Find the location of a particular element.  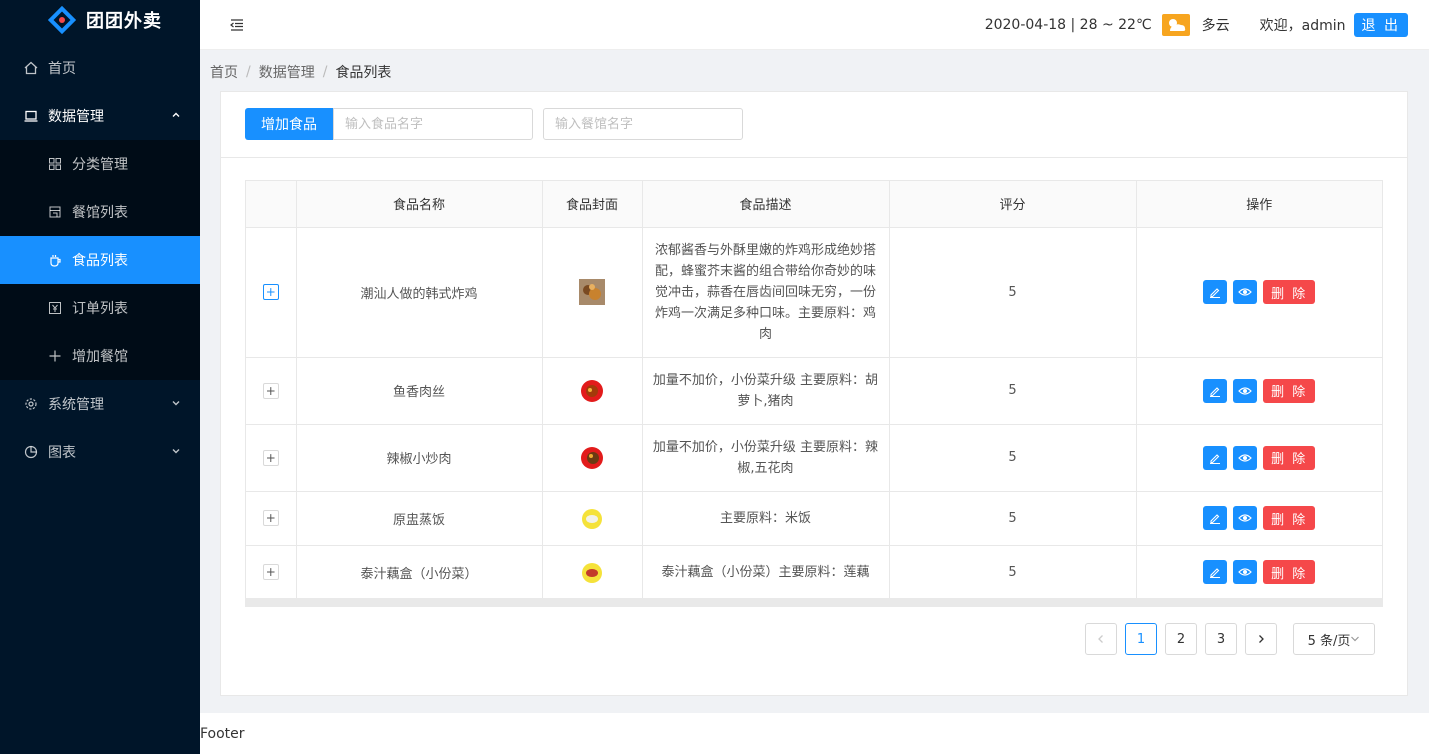

logout-button: 退 出 is located at coordinates (1380, 25).